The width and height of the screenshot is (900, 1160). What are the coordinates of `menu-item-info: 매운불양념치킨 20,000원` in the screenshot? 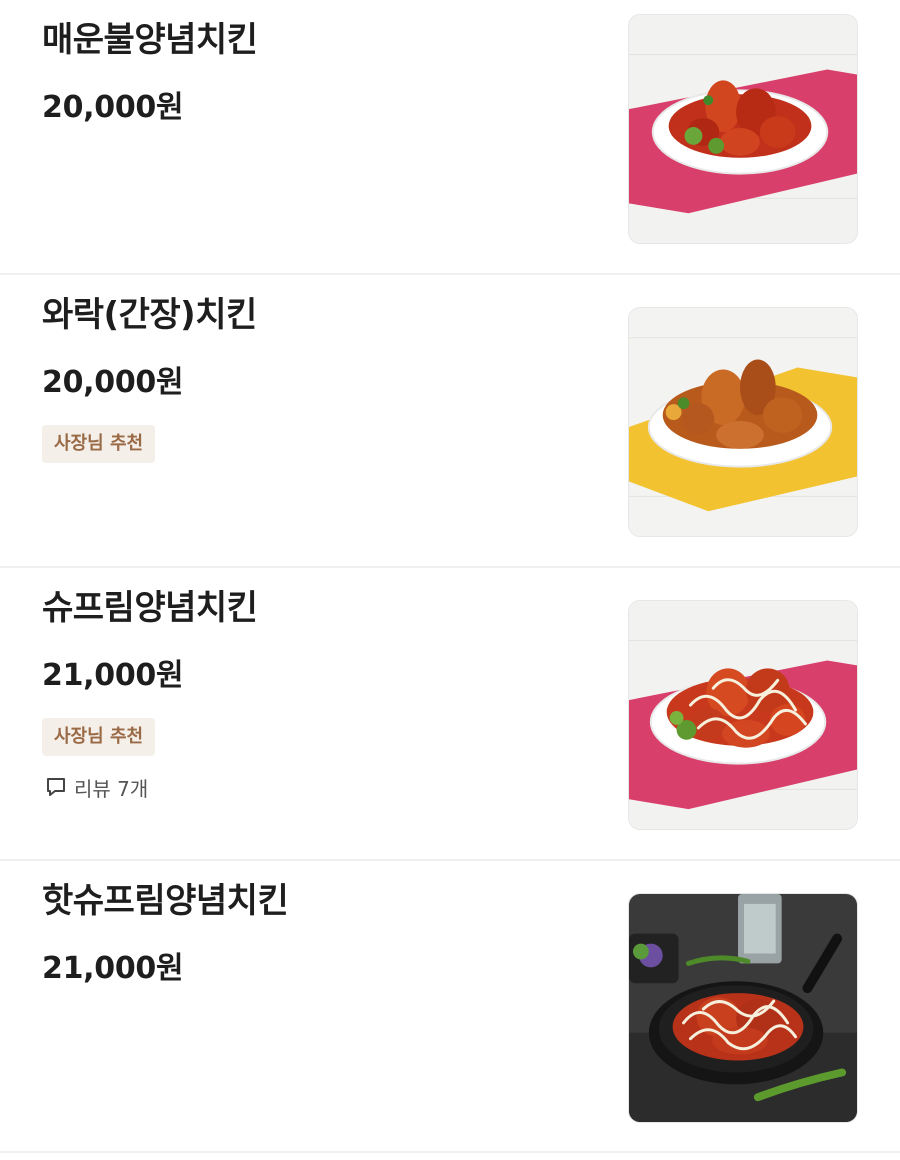 It's located at (150, 73).